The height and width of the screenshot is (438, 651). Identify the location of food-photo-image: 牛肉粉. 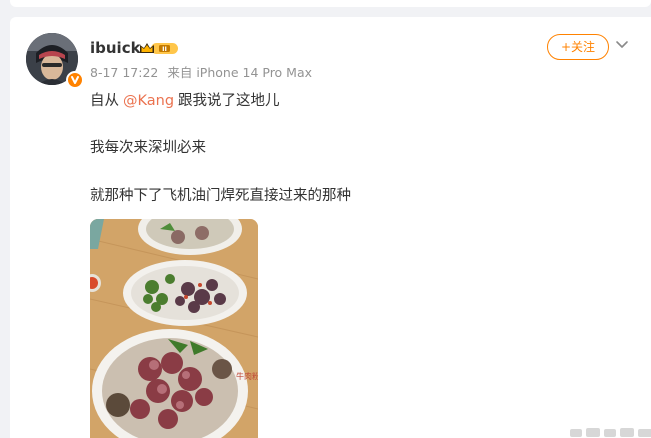
(174, 328).